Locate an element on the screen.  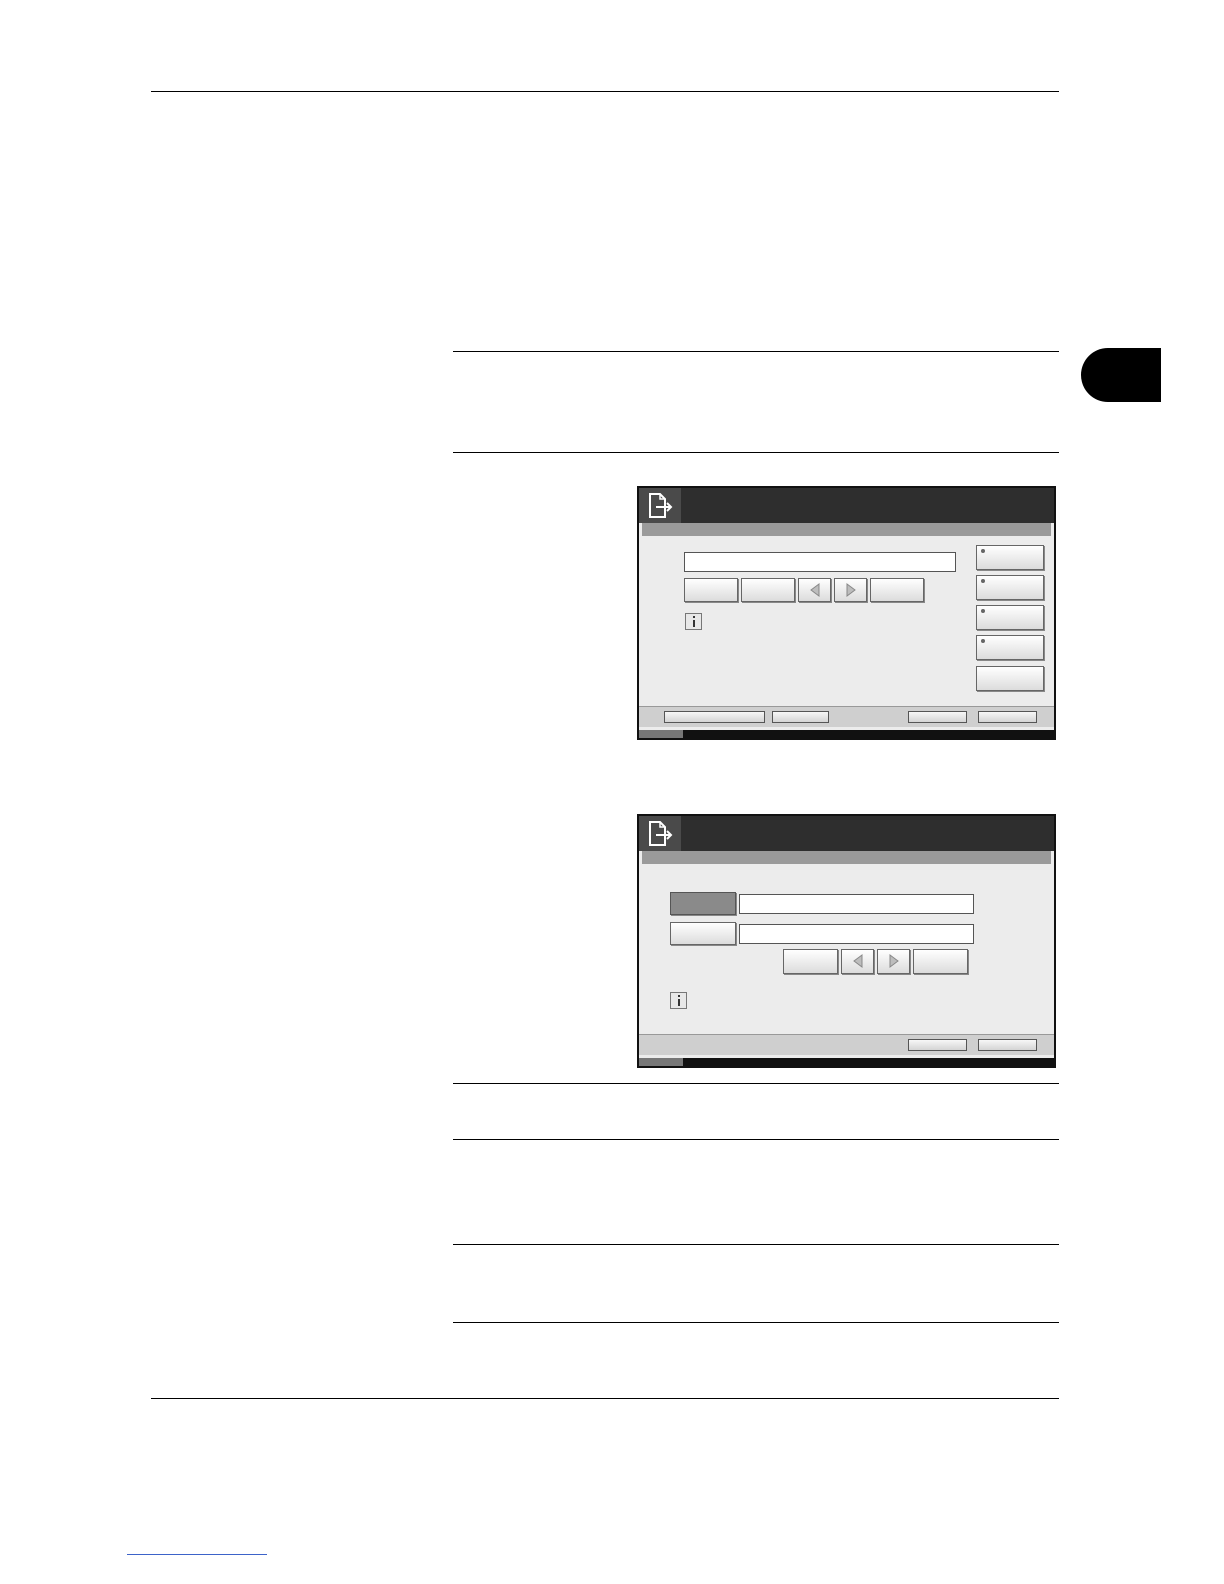
header-rule is located at coordinates (605, 91).